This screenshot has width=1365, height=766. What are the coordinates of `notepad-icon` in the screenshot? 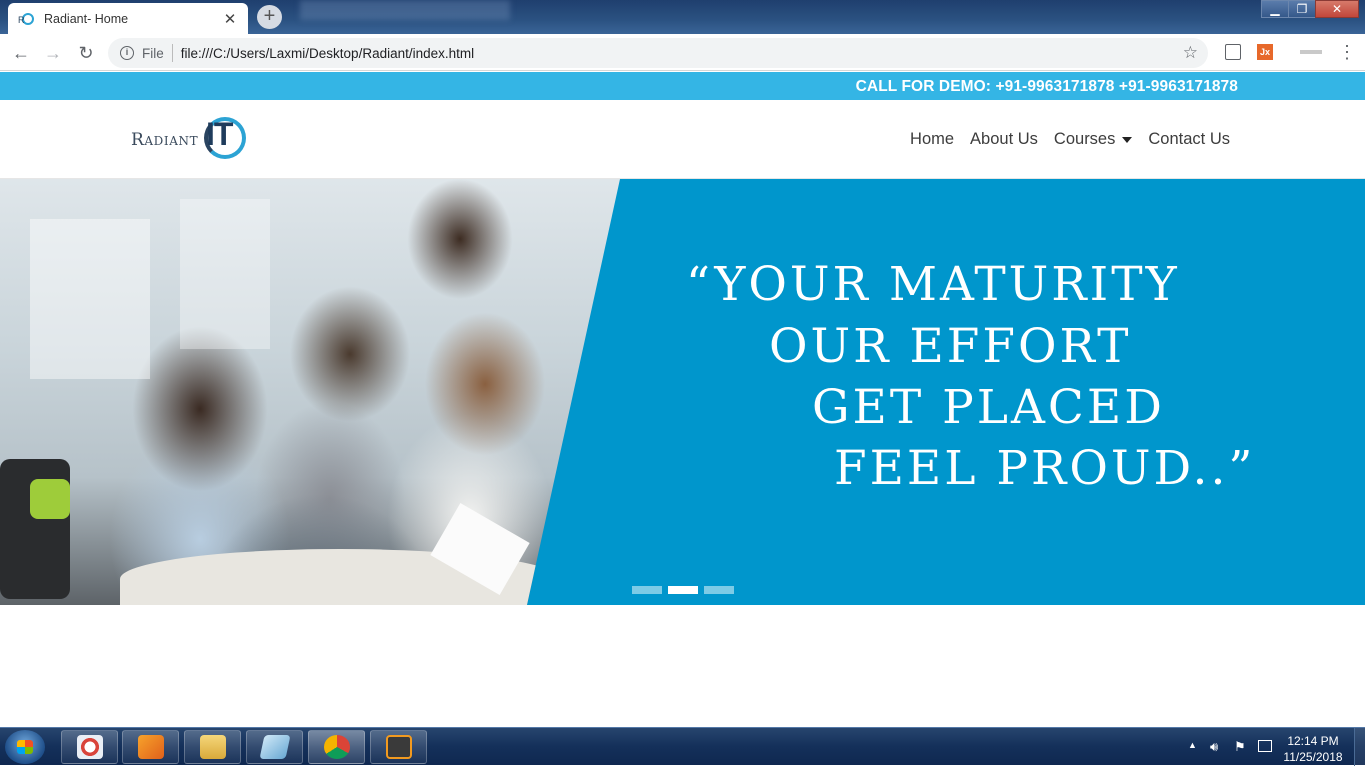 It's located at (274, 747).